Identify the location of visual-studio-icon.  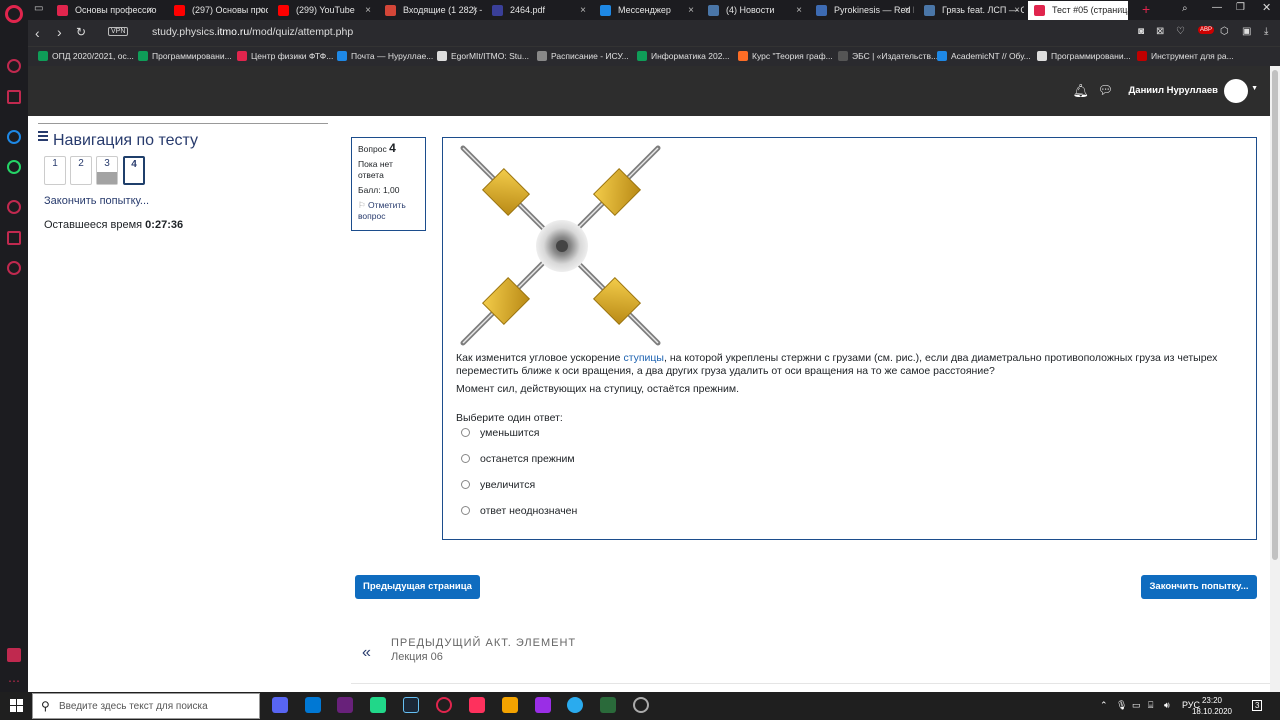
(345, 705).